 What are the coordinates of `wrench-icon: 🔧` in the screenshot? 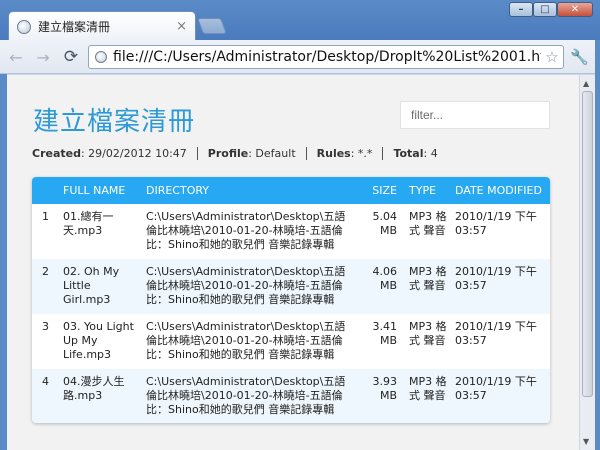 It's located at (579, 57).